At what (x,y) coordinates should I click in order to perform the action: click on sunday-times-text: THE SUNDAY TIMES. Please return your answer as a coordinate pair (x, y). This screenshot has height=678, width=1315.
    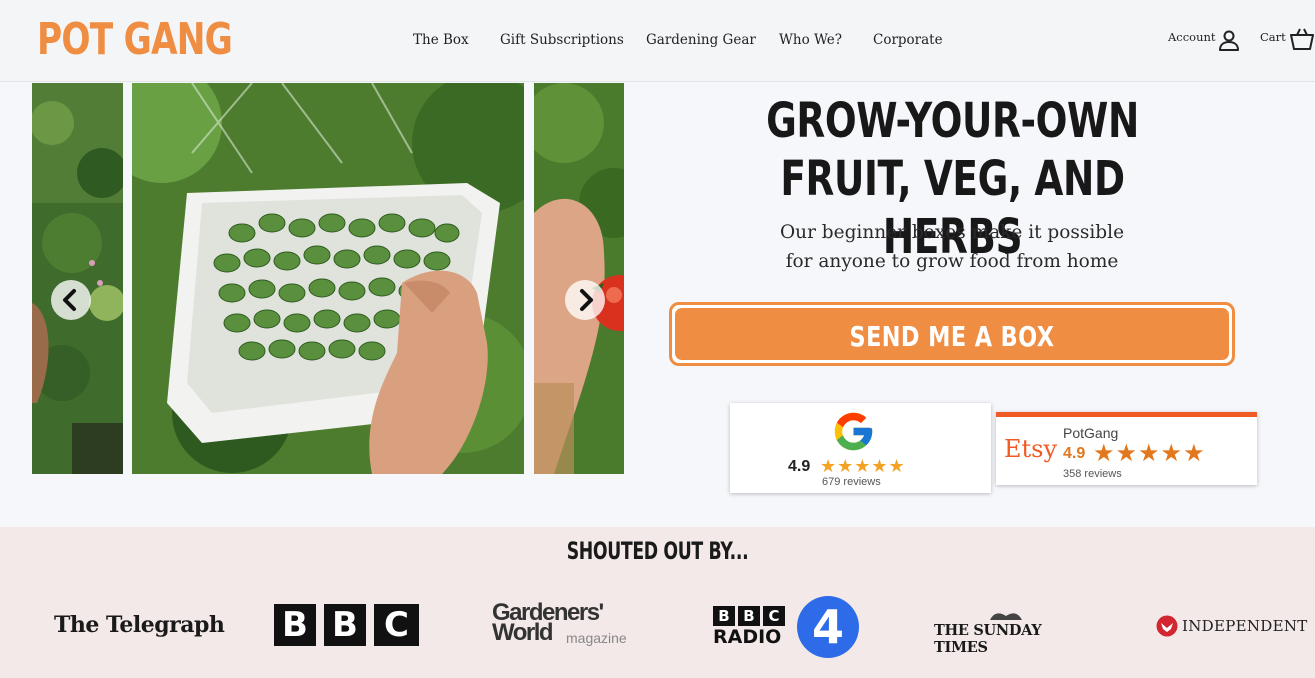
    Looking at the image, I should click on (988, 639).